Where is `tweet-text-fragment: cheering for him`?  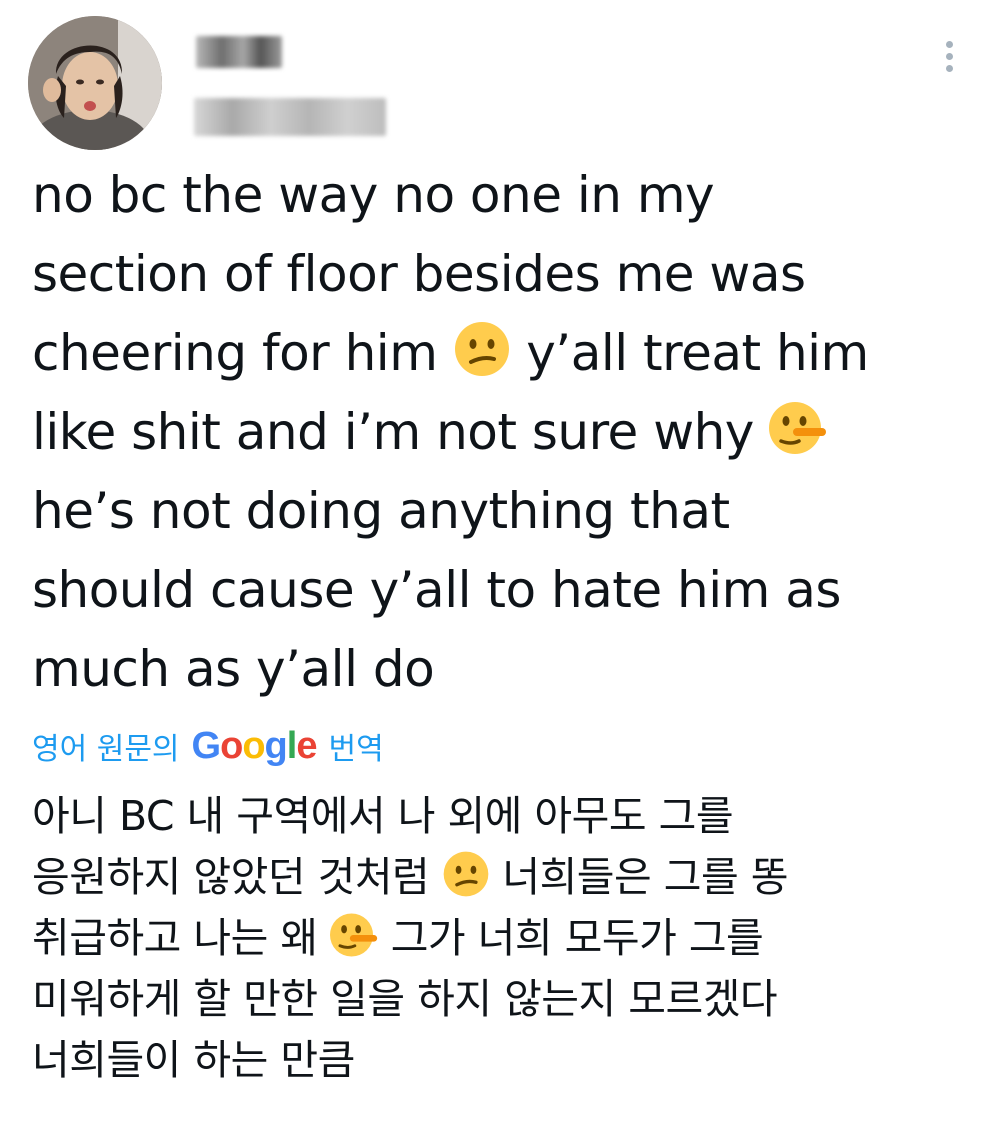 tweet-text-fragment: cheering for him is located at coordinates (235, 353).